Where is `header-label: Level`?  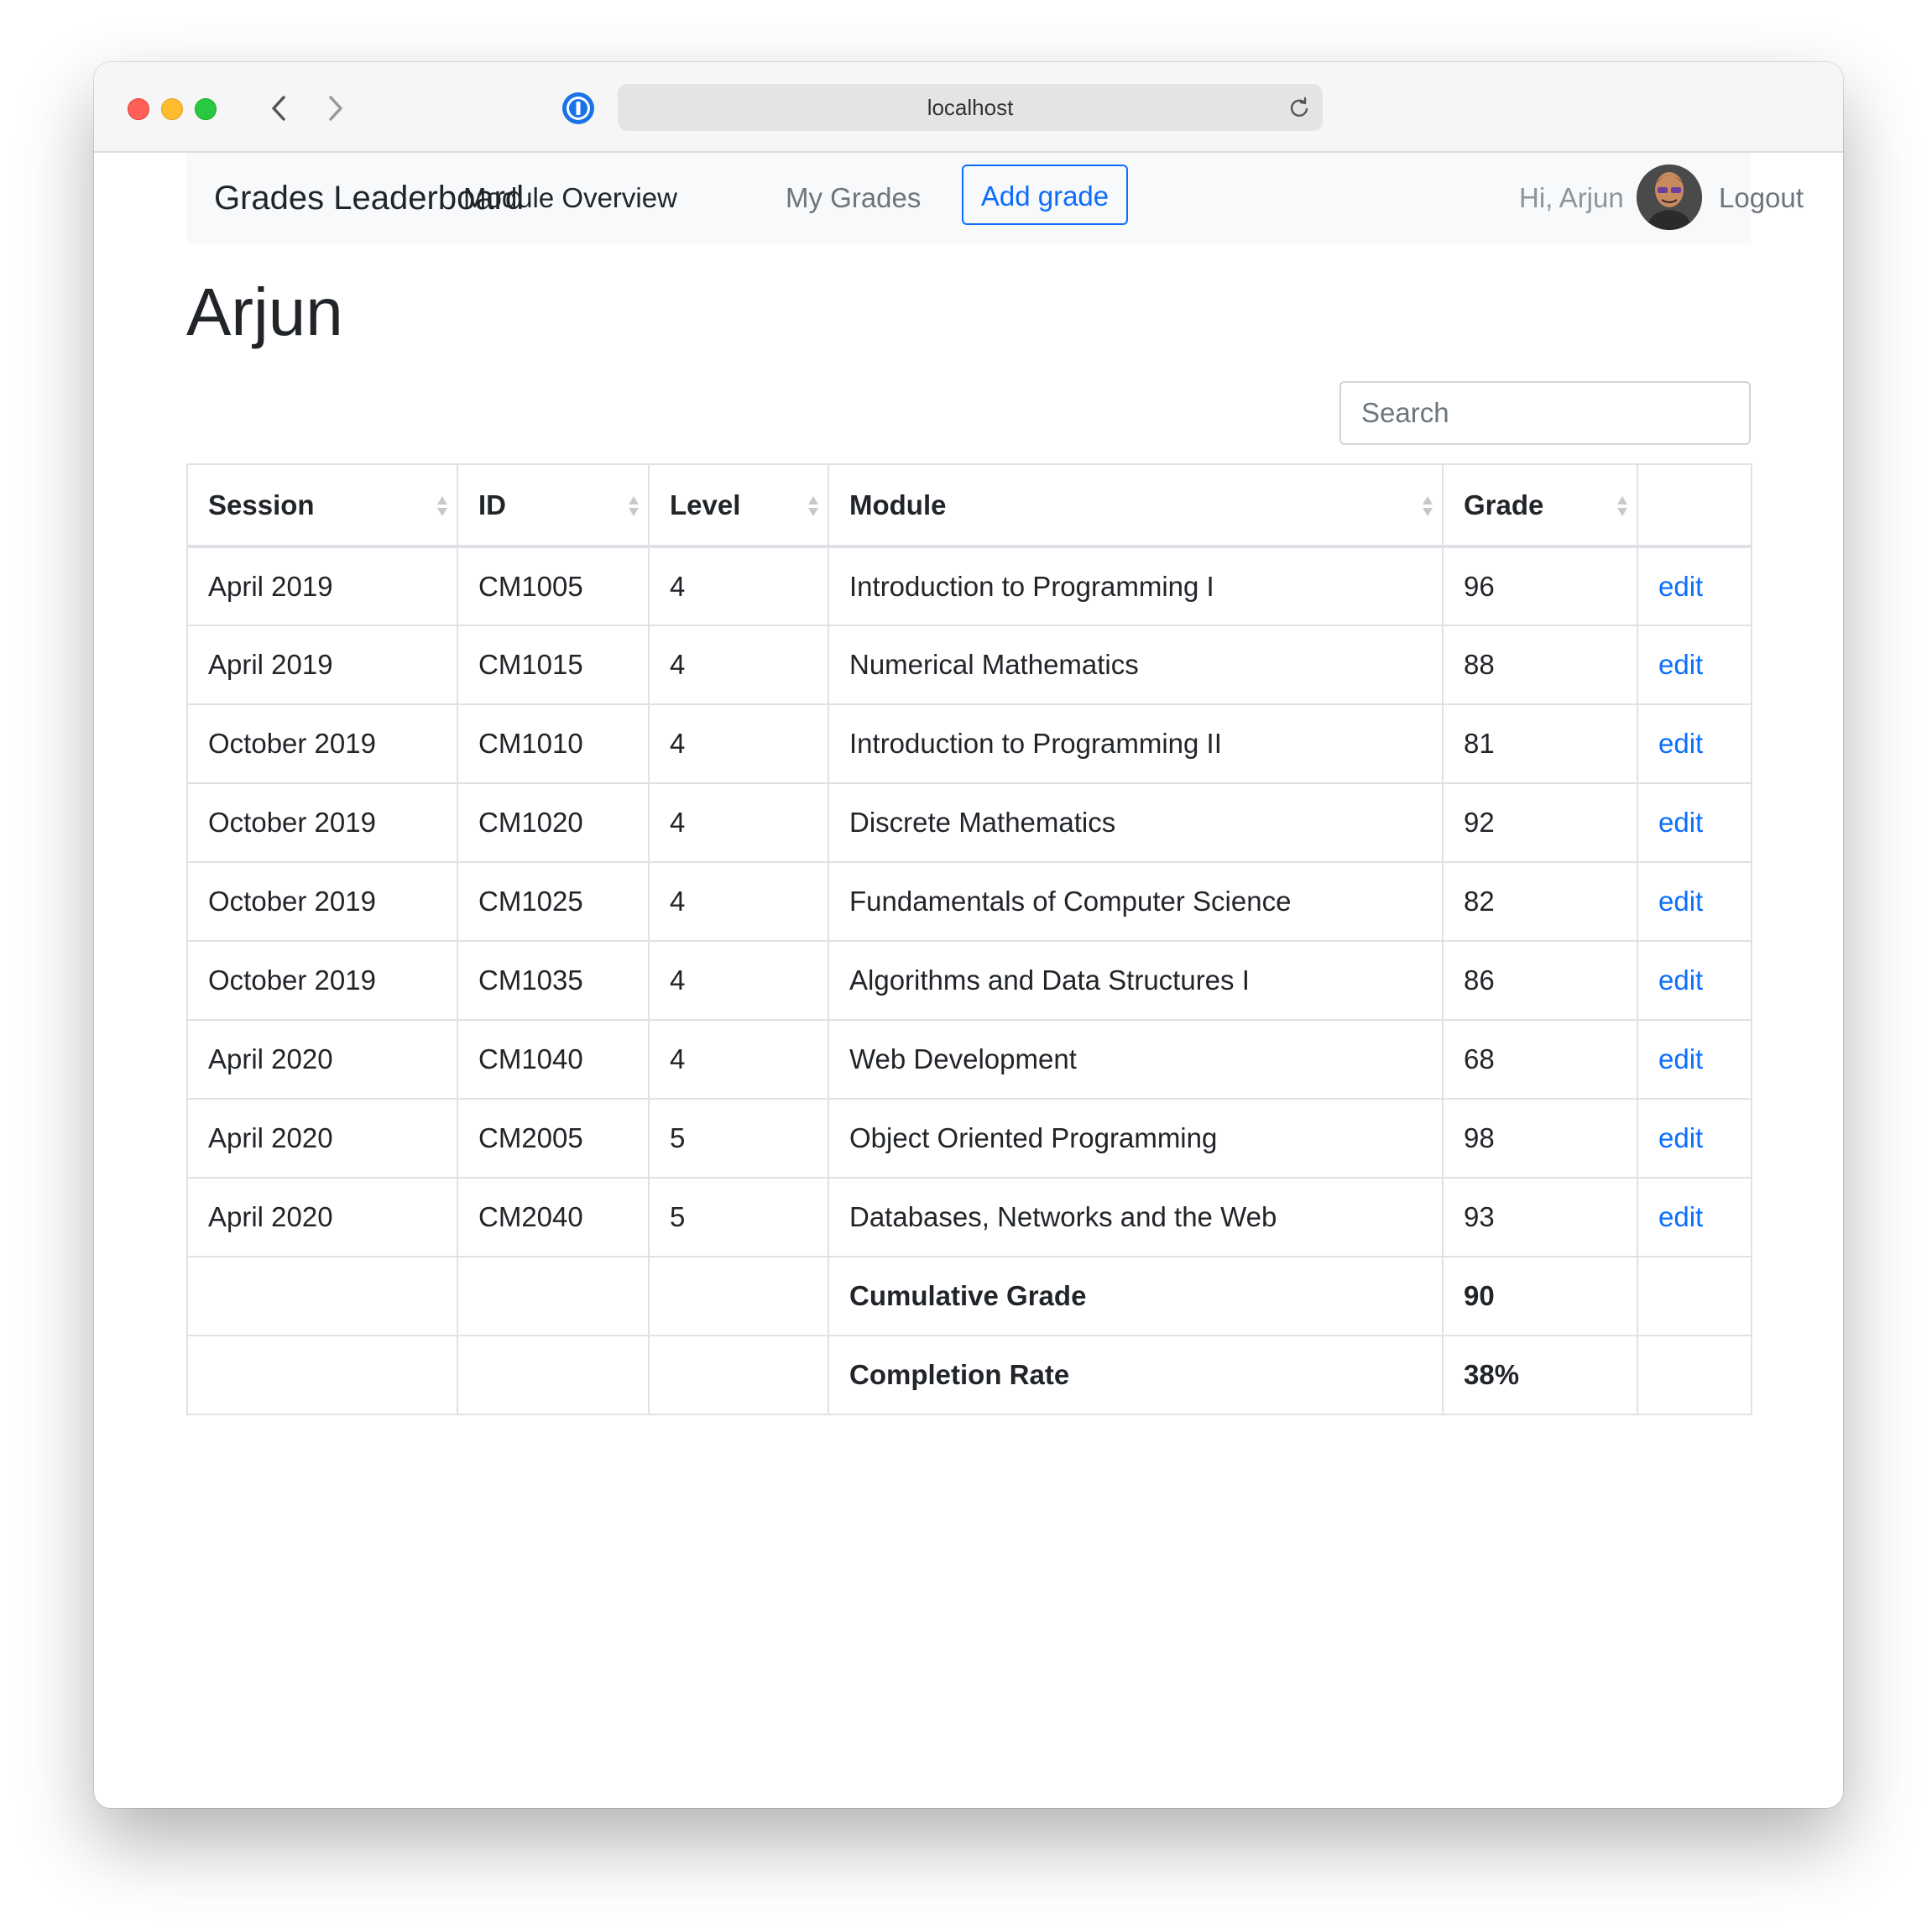
header-label: Level is located at coordinates (705, 504).